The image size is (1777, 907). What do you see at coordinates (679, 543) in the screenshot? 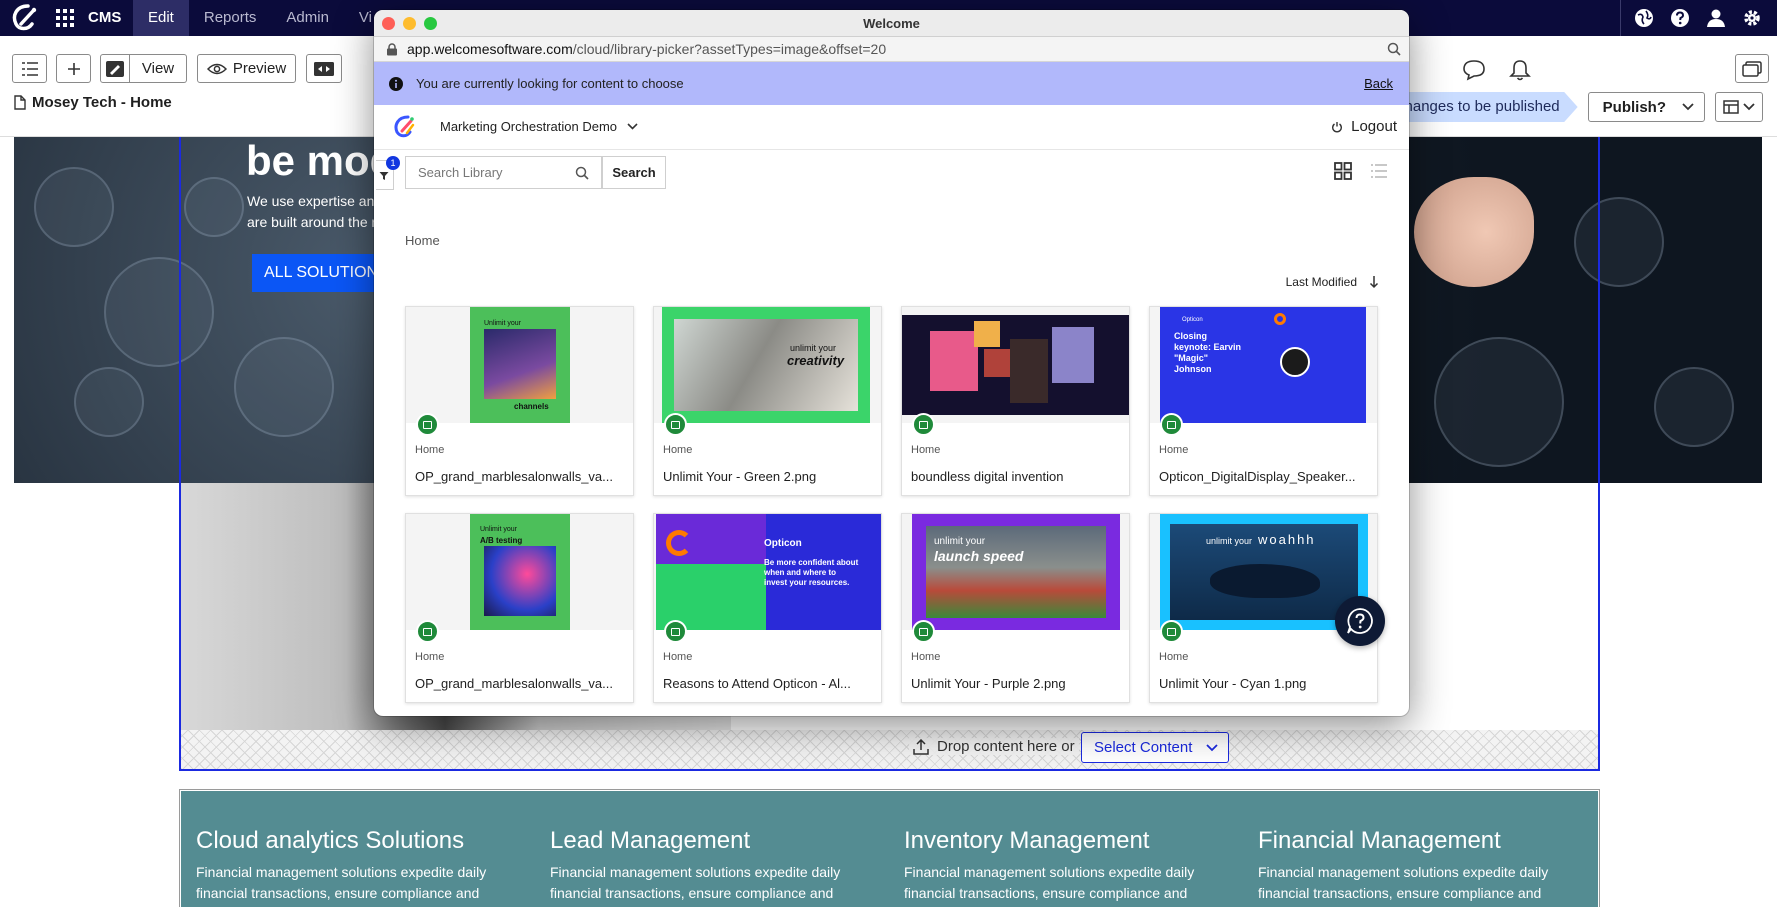
I see `decoration` at bounding box center [679, 543].